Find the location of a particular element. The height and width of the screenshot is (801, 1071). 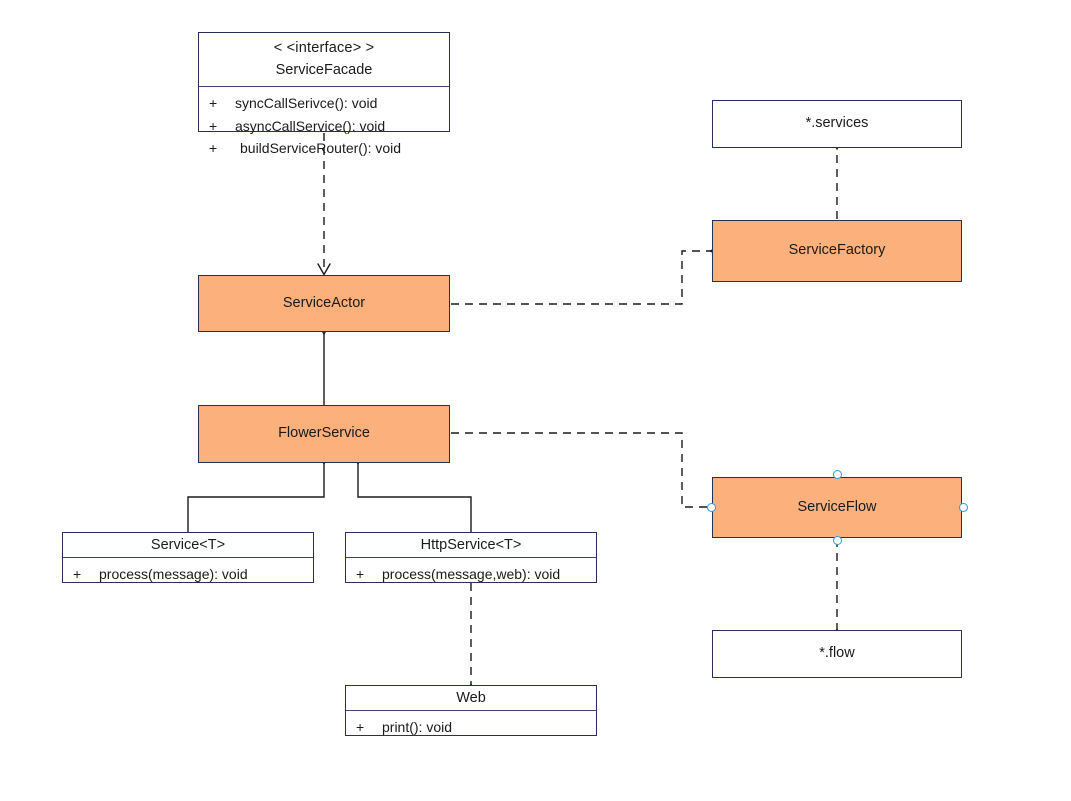

member-signature: process(message): void is located at coordinates (173, 574).